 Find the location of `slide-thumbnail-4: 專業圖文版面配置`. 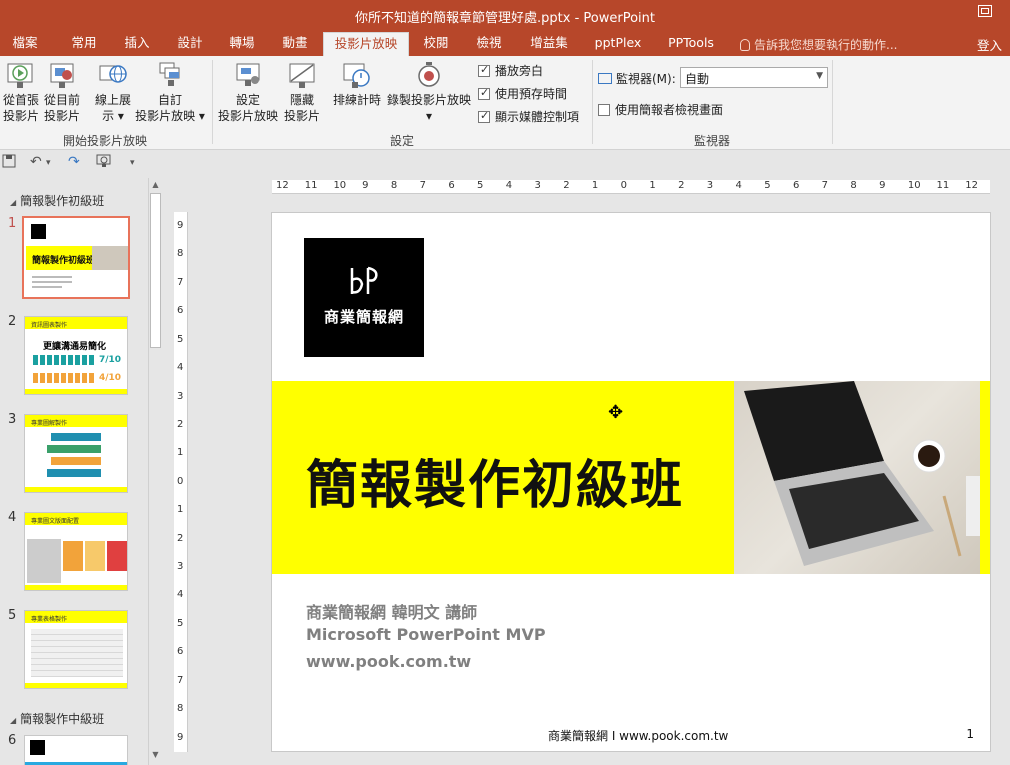

slide-thumbnail-4: 專業圖文版面配置 is located at coordinates (76, 551).